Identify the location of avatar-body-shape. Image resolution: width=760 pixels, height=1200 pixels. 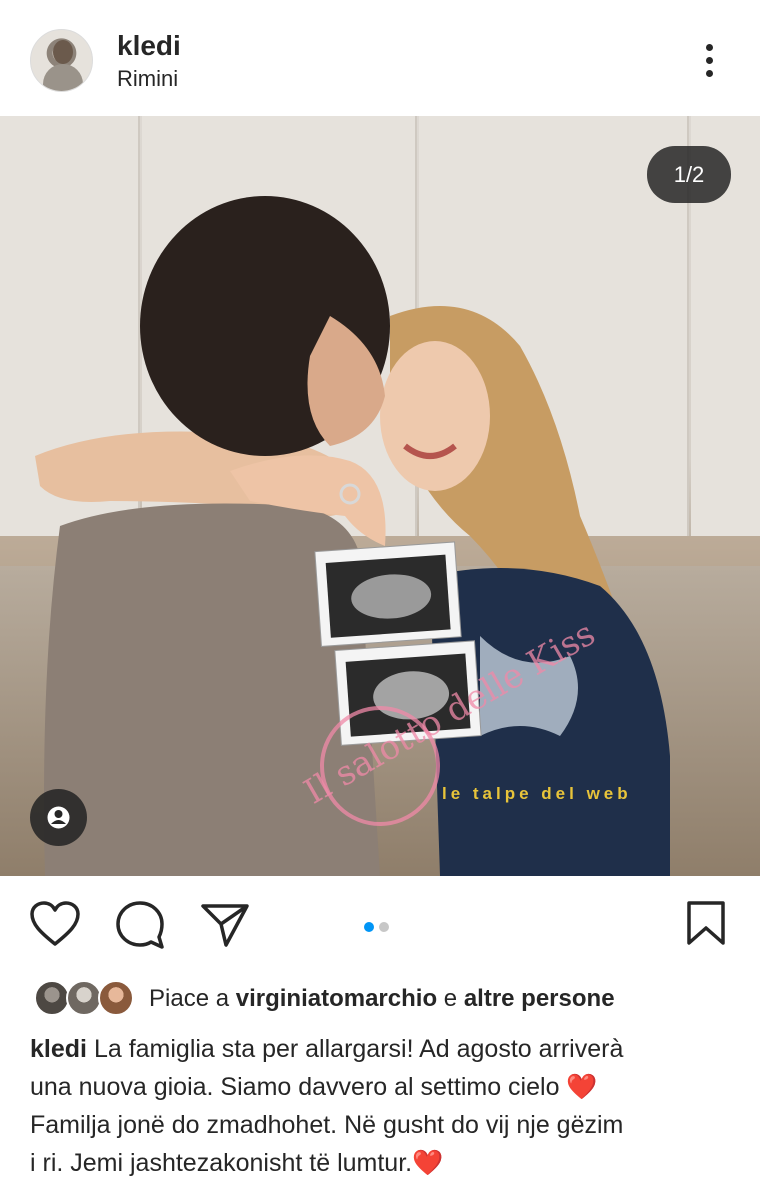
(63, 77).